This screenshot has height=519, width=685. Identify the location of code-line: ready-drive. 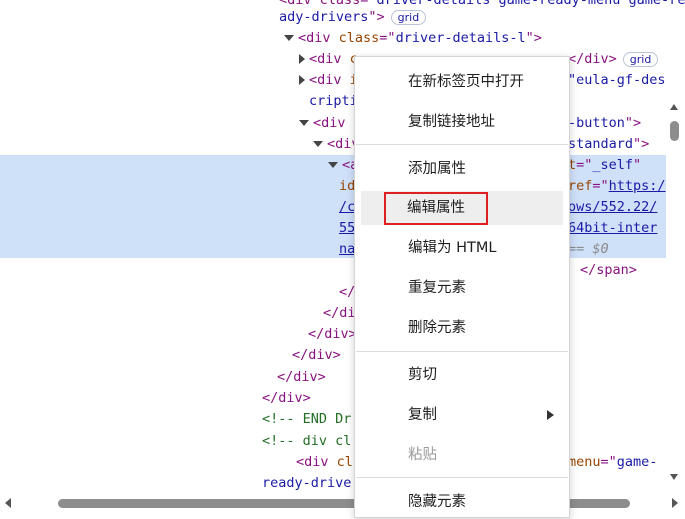
(306, 483).